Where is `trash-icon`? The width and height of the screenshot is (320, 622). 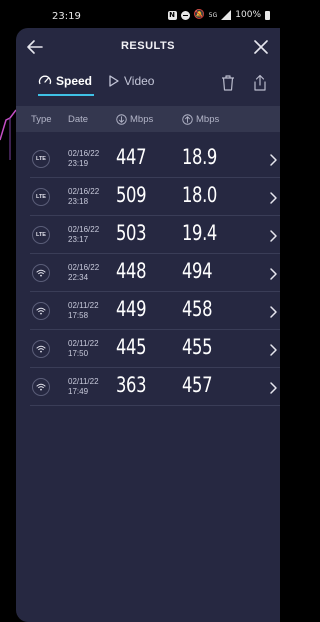 trash-icon is located at coordinates (228, 83).